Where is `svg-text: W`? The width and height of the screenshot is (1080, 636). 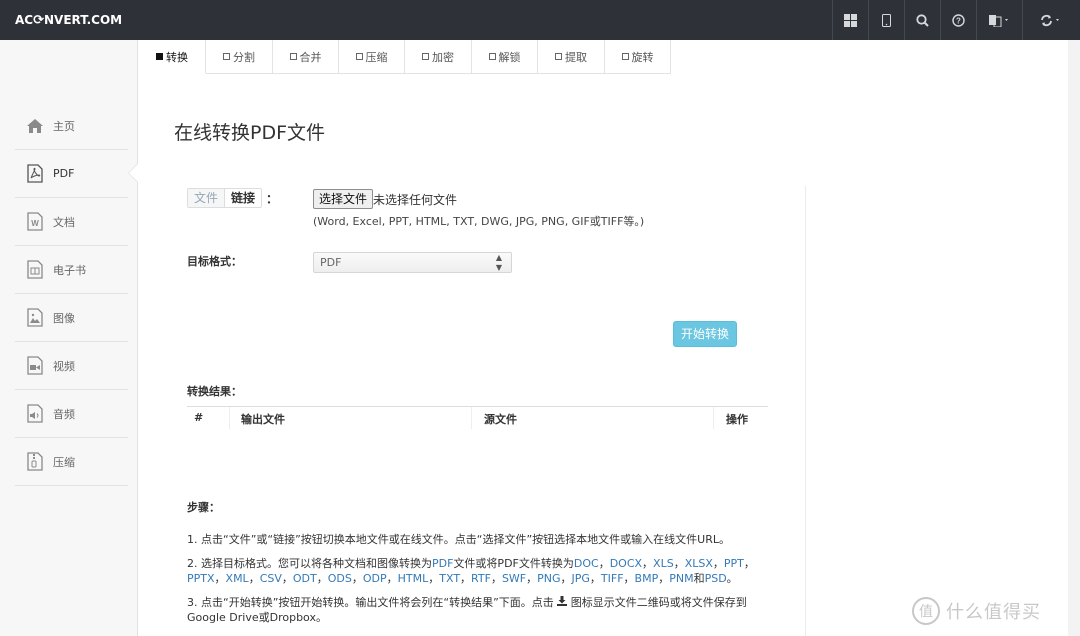
svg-text: W is located at coordinates (35, 223).